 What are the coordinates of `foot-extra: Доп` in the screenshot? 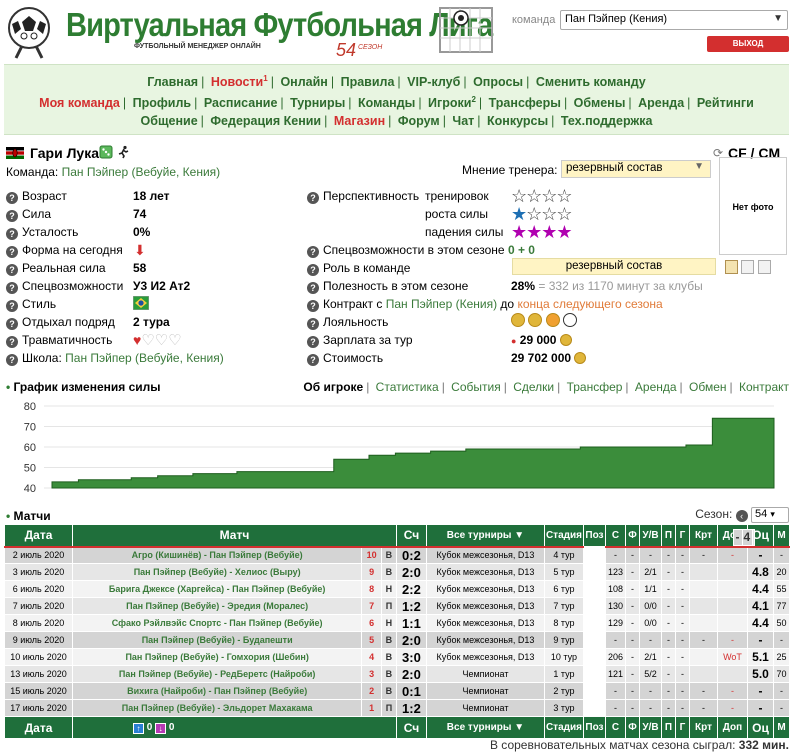 It's located at (732, 727).